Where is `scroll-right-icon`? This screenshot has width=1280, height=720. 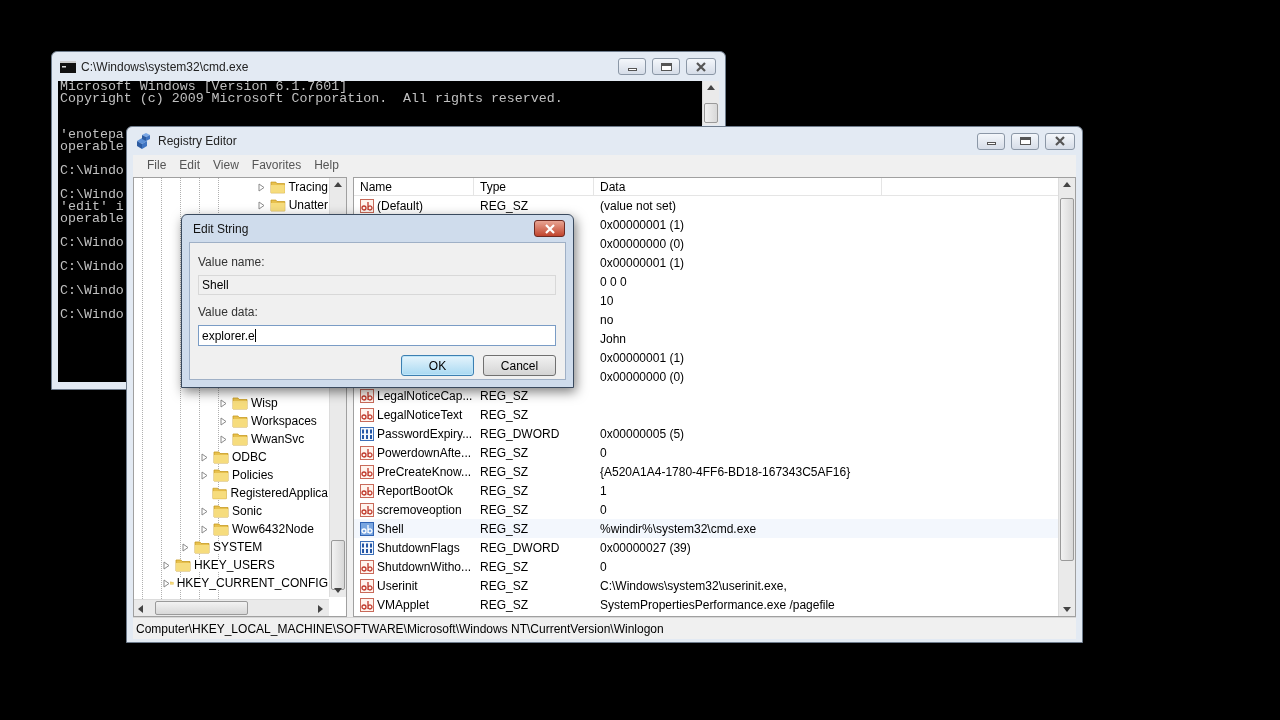
scroll-right-icon is located at coordinates (320, 609).